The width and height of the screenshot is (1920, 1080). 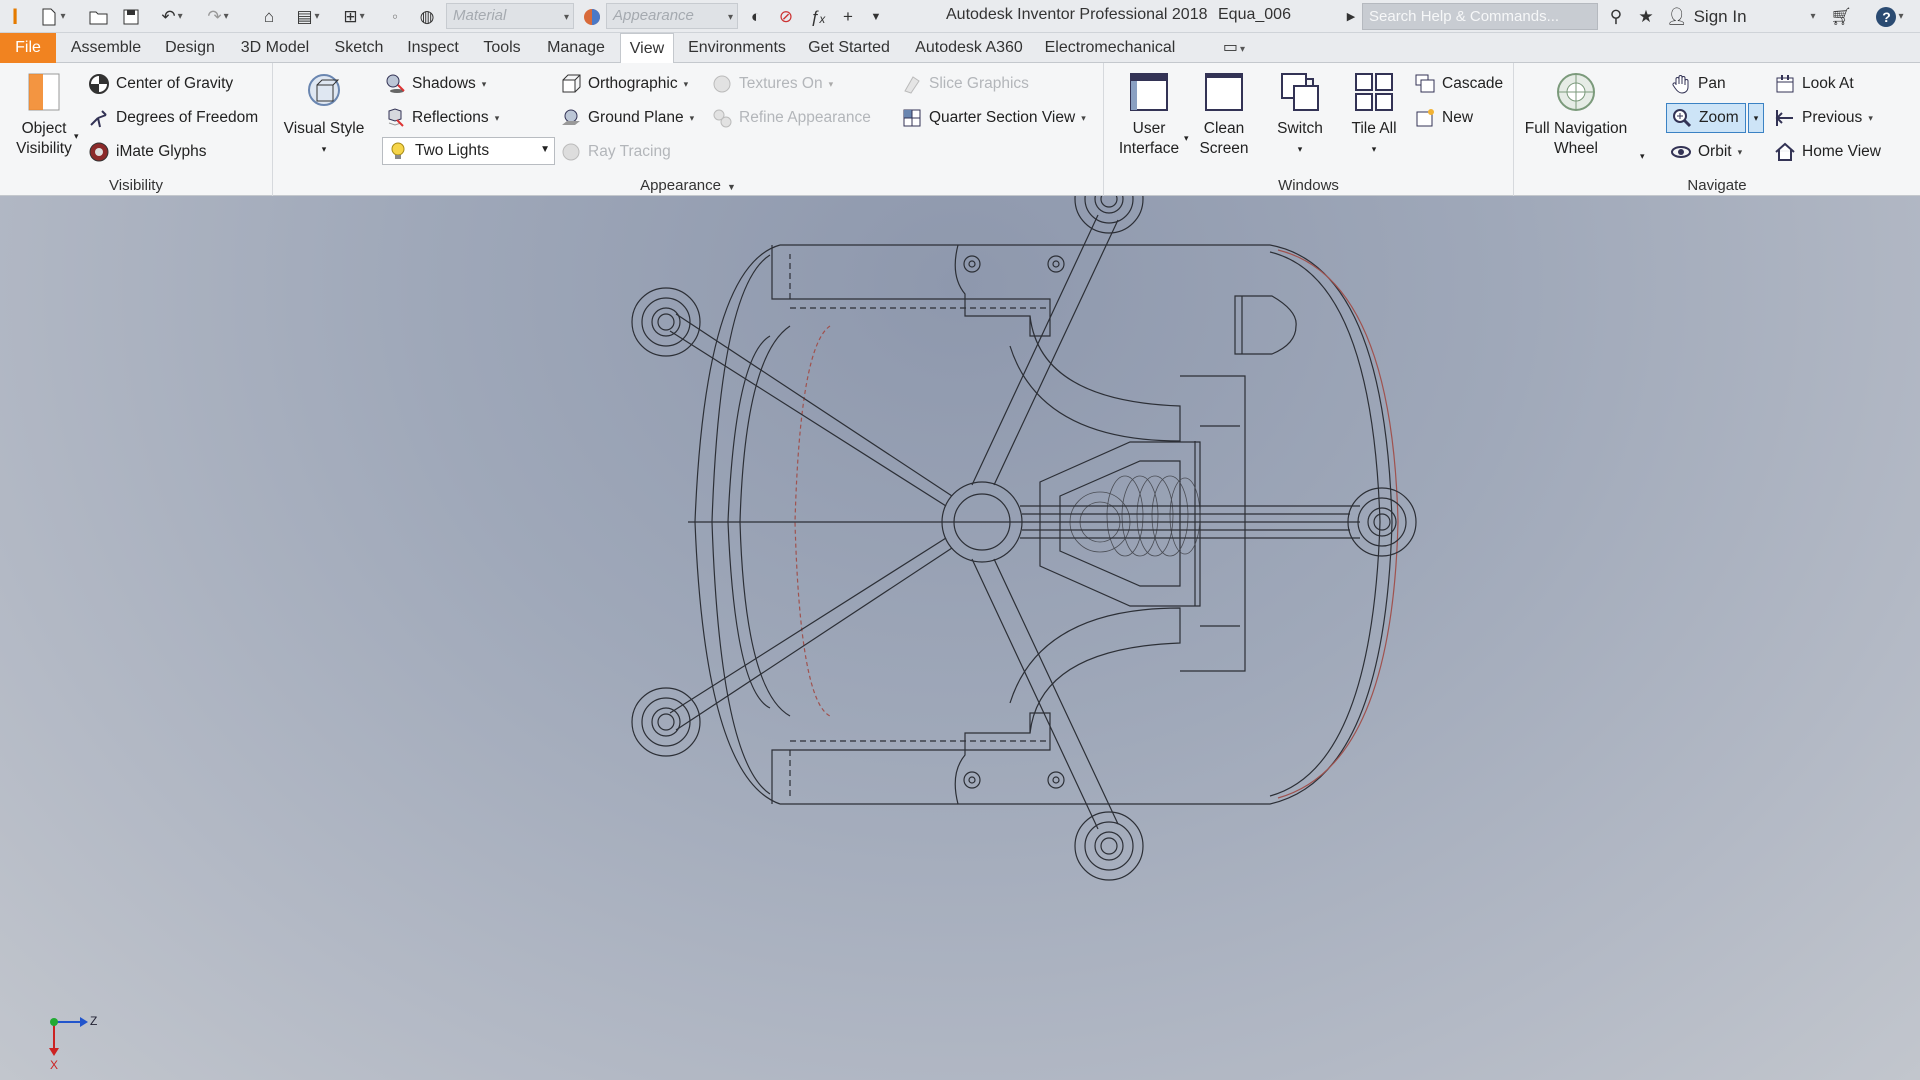 What do you see at coordinates (911, 758) in the screenshot?
I see `armrest-bottom` at bounding box center [911, 758].